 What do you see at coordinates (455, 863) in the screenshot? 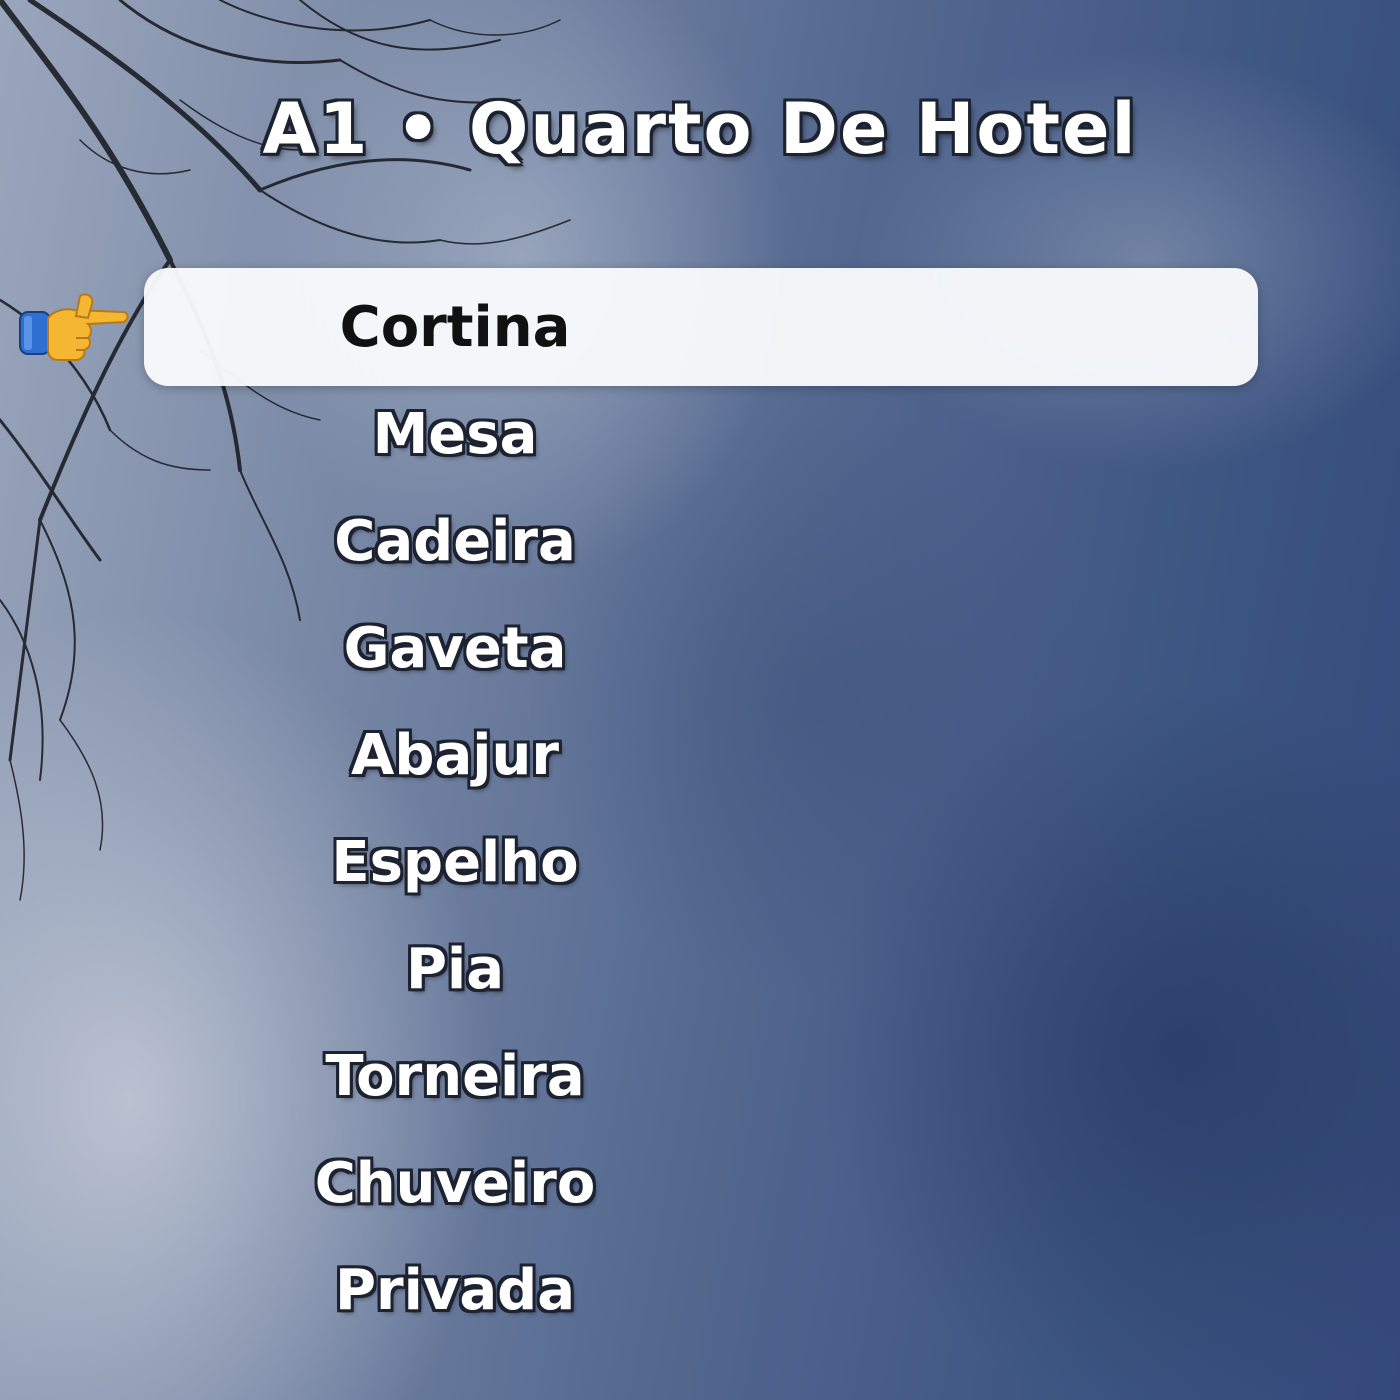
I see `menu-item-espelho: Espelho` at bounding box center [455, 863].